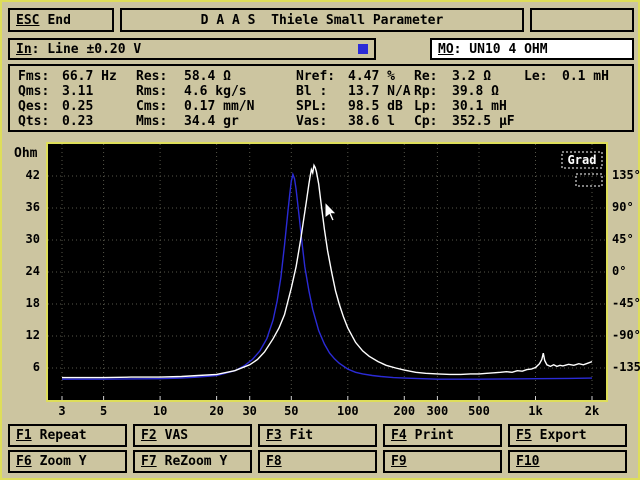 Image resolution: width=640 pixels, height=480 pixels. I want to click on fkey-hotkey: F1, so click(24, 435).